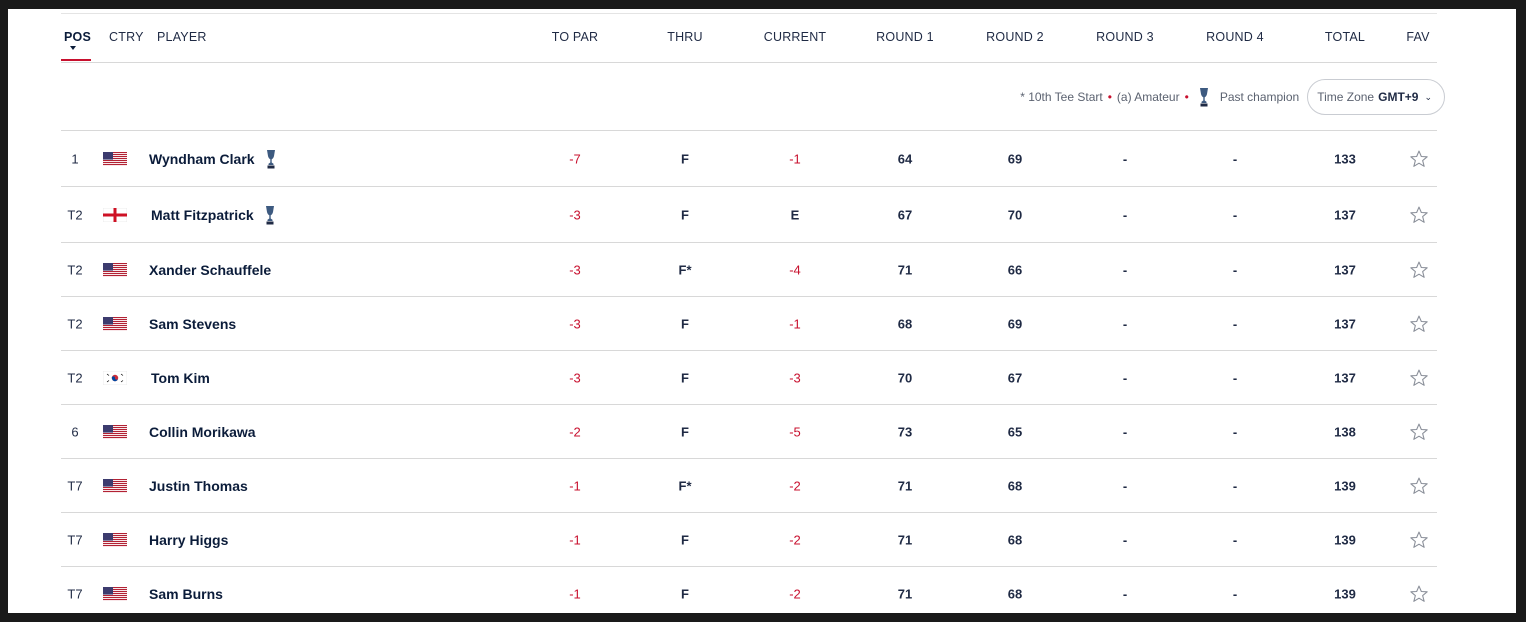 The image size is (1526, 622). What do you see at coordinates (1345, 431) in the screenshot?
I see `total-cell: 138` at bounding box center [1345, 431].